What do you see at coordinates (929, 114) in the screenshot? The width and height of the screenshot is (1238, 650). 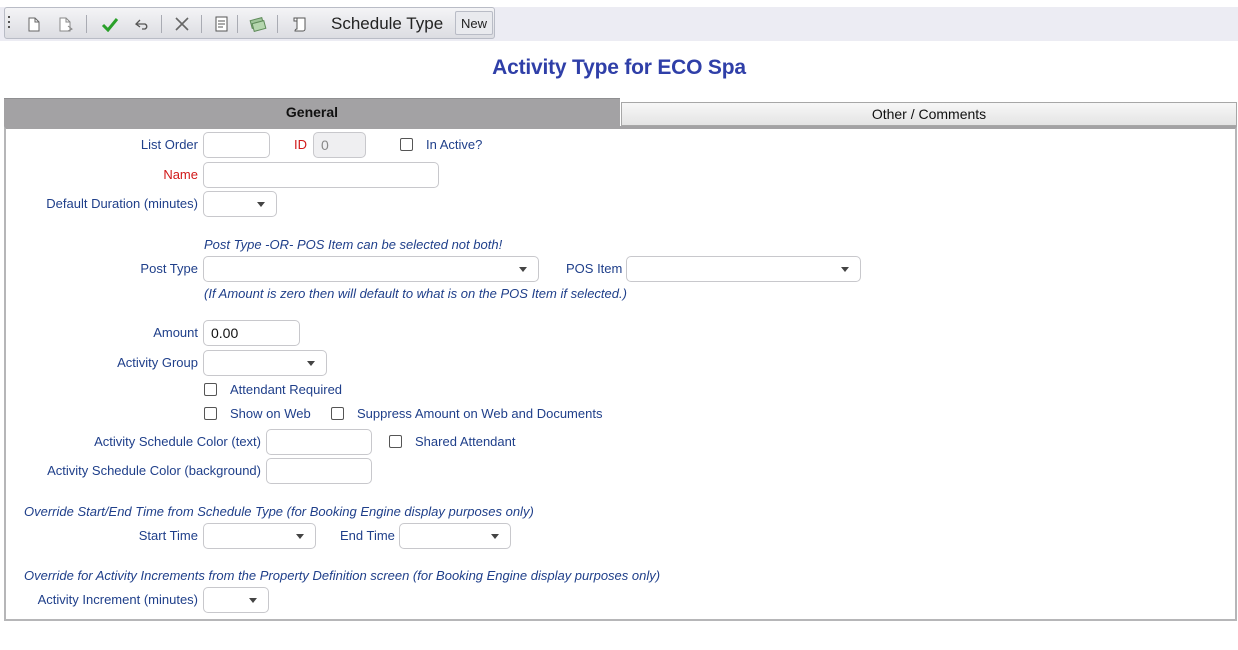 I see `tab-other-comments: Other / Comments` at bounding box center [929, 114].